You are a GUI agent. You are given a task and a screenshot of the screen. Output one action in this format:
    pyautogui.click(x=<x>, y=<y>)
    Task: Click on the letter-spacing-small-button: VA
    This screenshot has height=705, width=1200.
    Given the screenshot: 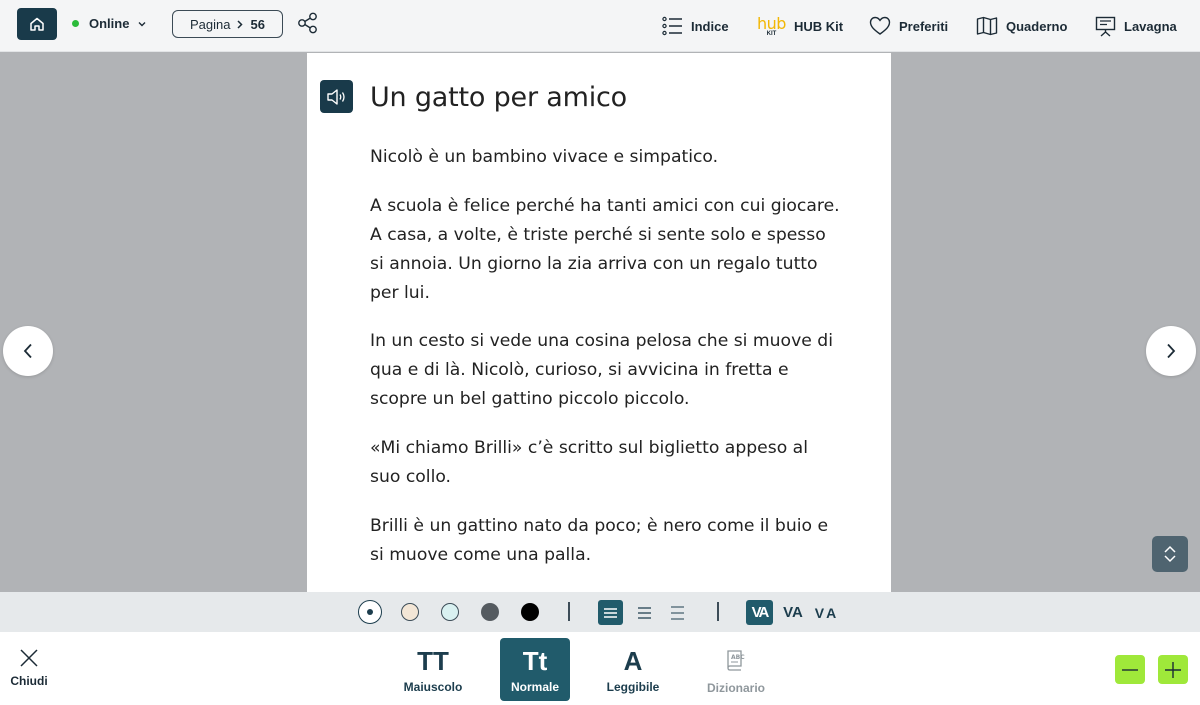 What is the action you would take?
    pyautogui.click(x=759, y=612)
    